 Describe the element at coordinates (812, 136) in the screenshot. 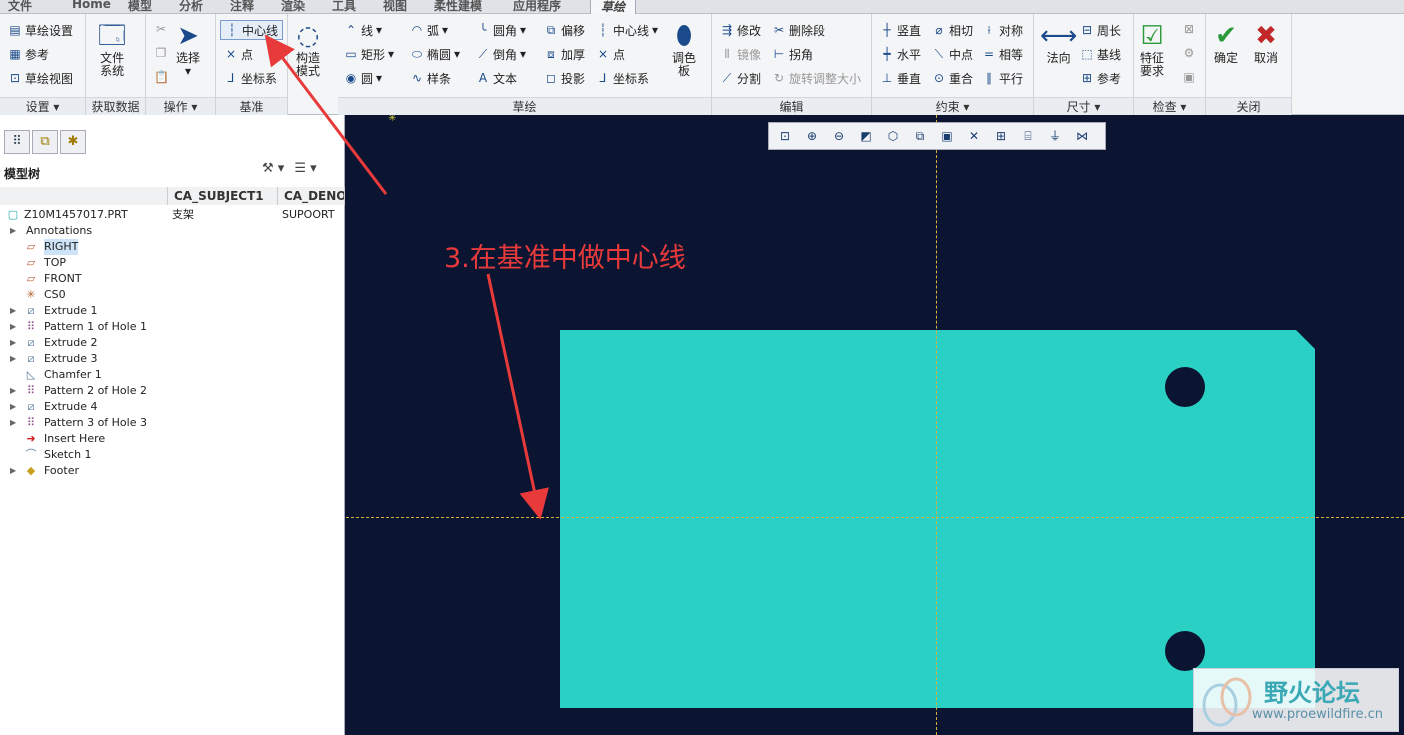

I see `zoom-in-icon: ⊕` at that location.